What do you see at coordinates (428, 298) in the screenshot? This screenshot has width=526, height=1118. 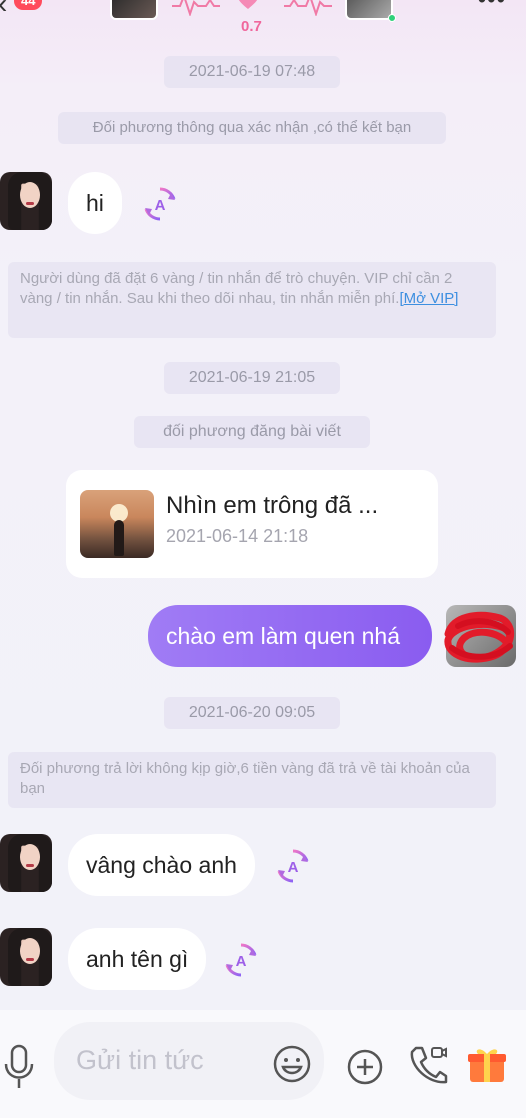 I see `open-vip-link: [Mở VIP]` at bounding box center [428, 298].